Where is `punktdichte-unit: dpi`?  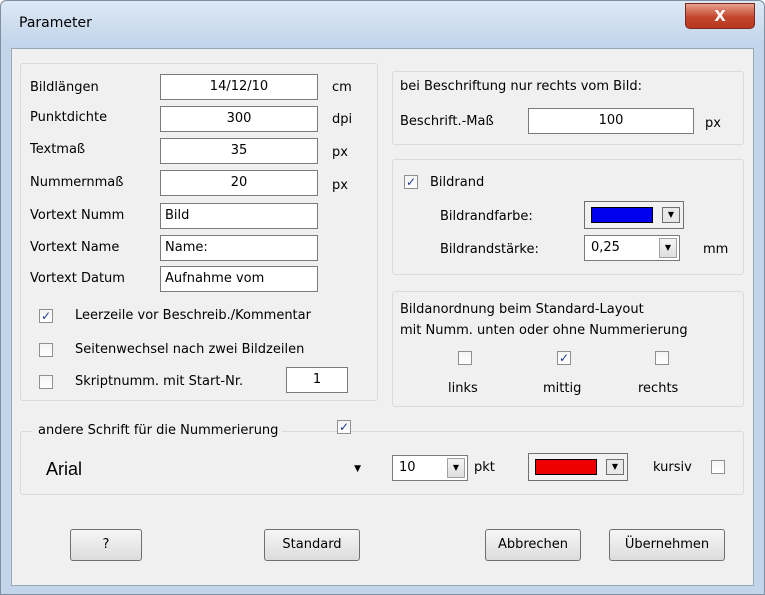 punktdichte-unit: dpi is located at coordinates (342, 119).